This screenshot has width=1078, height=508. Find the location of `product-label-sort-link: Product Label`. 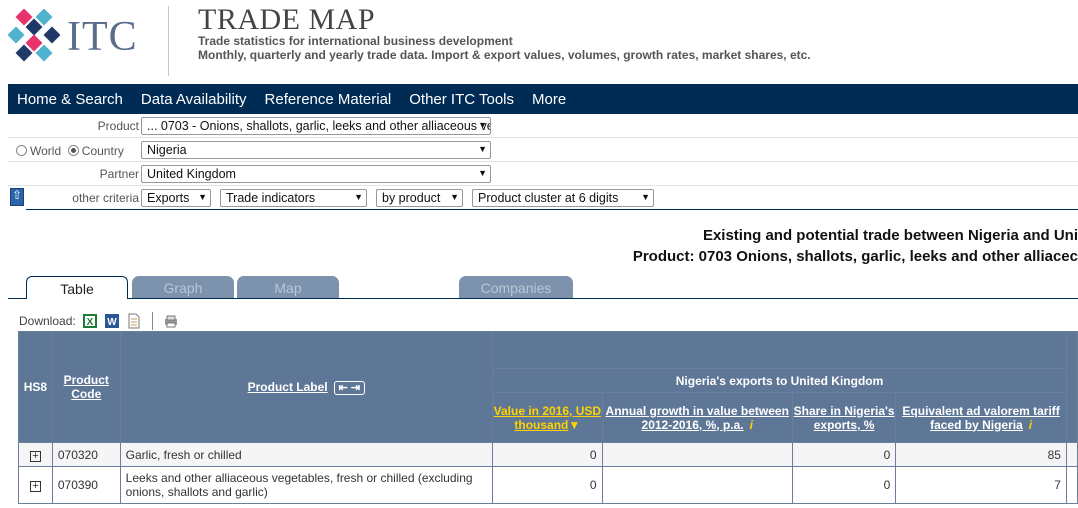

product-label-sort-link: Product Label is located at coordinates (288, 387).